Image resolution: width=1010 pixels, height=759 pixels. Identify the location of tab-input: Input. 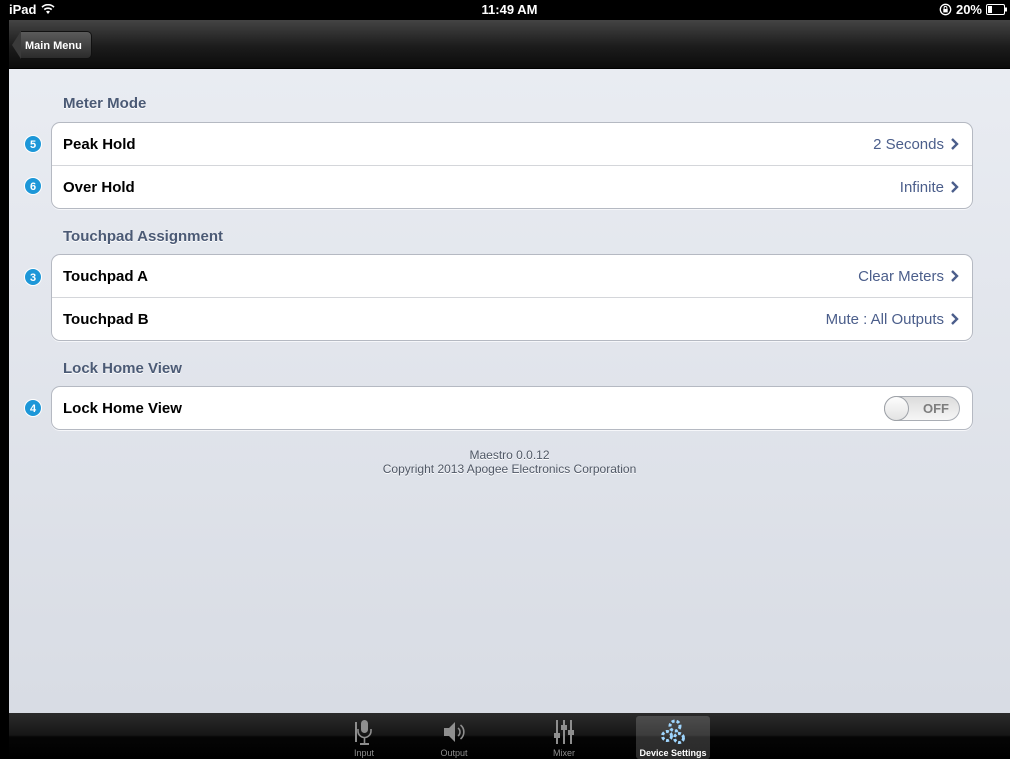
(364, 737).